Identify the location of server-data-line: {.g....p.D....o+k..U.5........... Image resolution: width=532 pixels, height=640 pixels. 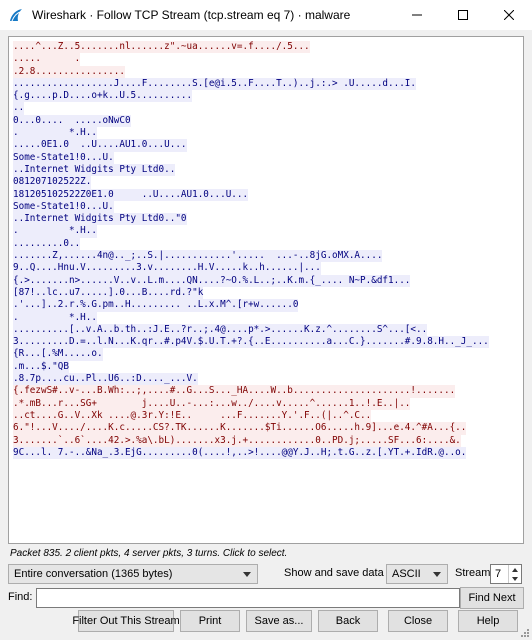
(266, 96).